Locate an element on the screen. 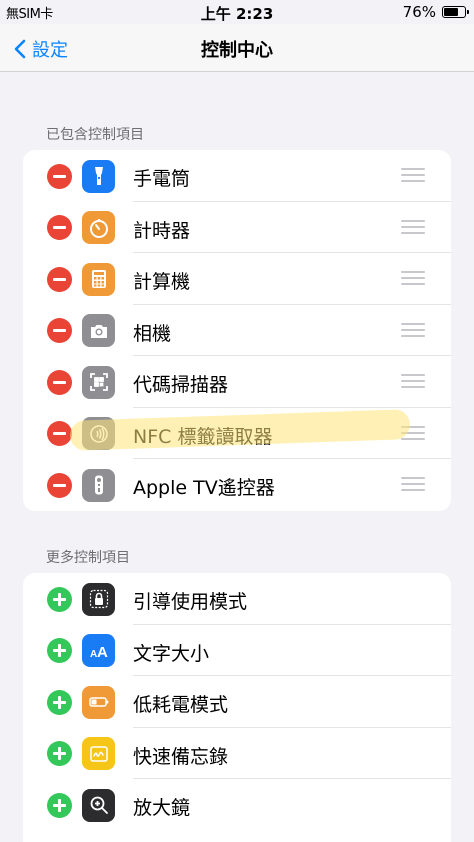 The image size is (474, 842). list-item: 引導使用模式 is located at coordinates (237, 599).